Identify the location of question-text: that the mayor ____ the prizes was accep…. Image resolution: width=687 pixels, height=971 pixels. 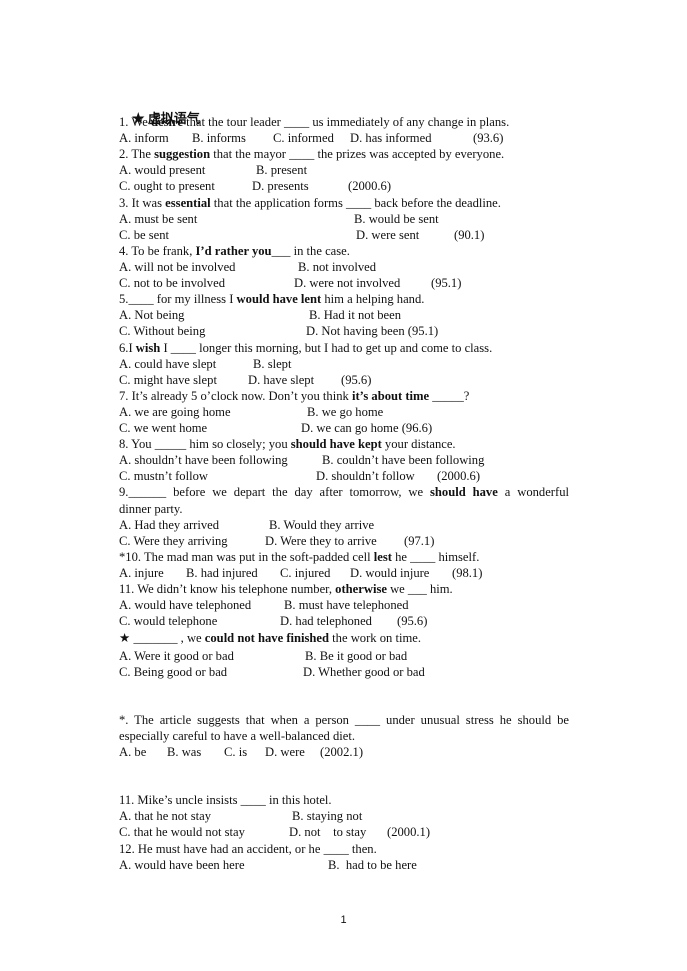
(357, 154).